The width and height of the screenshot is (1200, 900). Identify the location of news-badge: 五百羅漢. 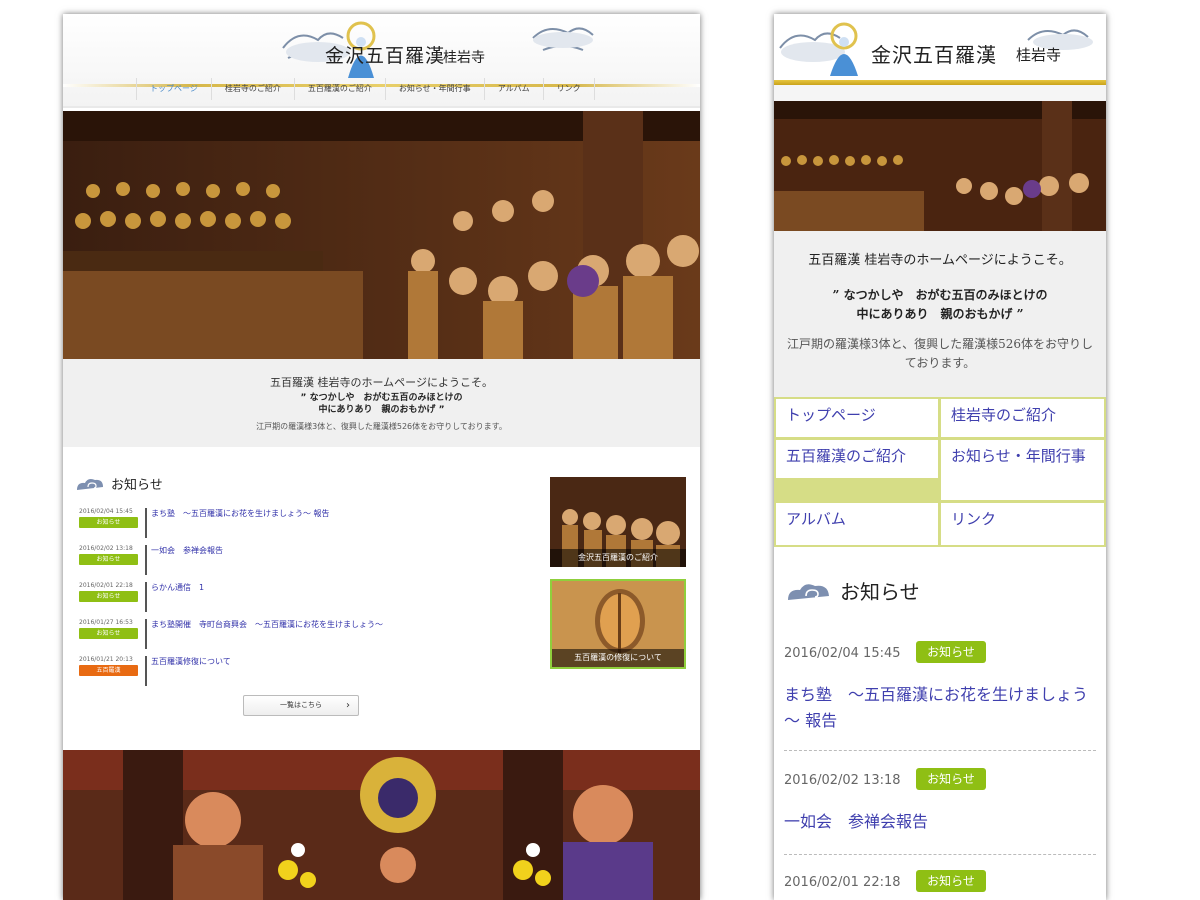
(108, 670).